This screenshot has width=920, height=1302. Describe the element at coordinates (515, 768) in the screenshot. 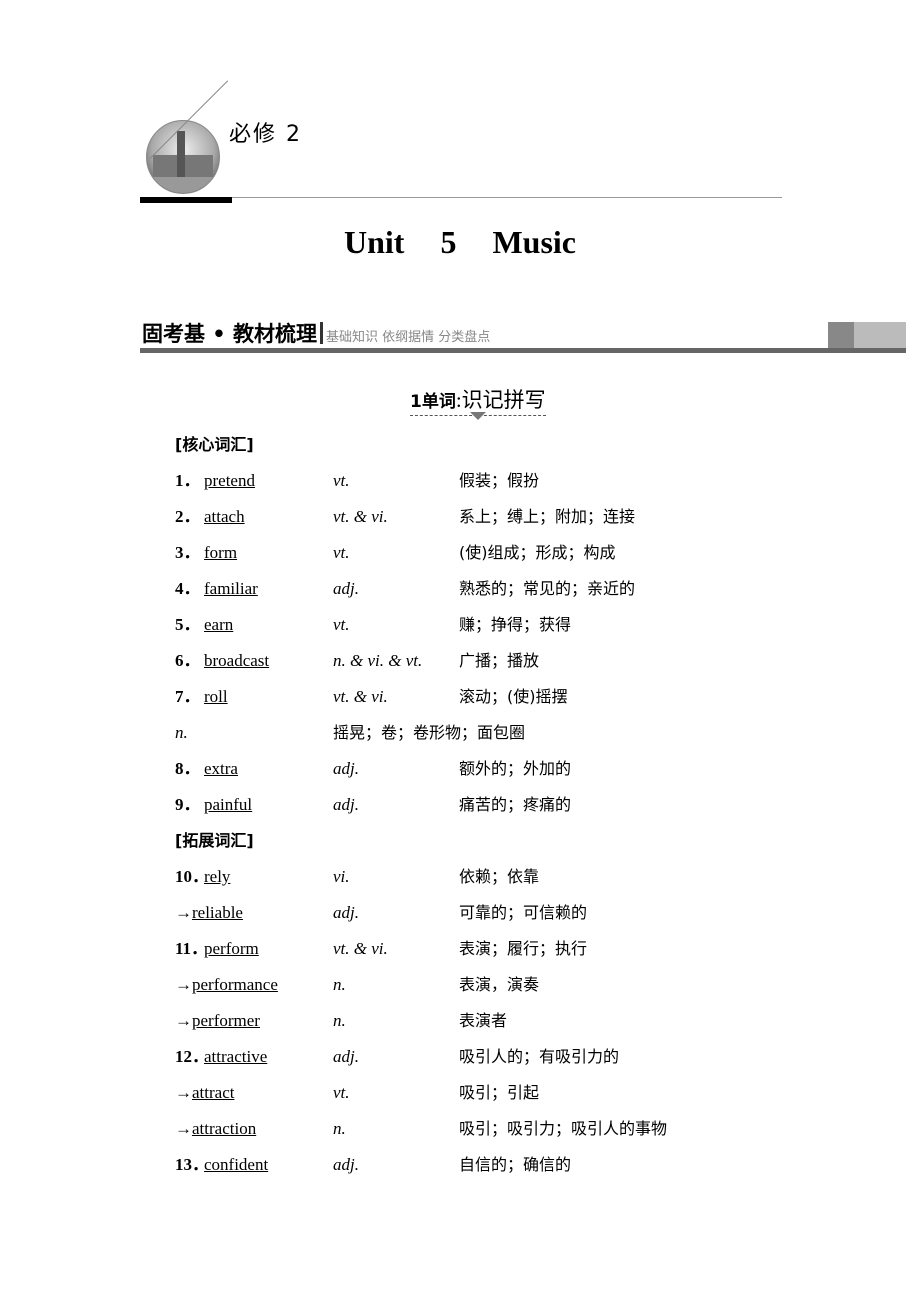

I see `meaning: 额外的；外加的` at that location.